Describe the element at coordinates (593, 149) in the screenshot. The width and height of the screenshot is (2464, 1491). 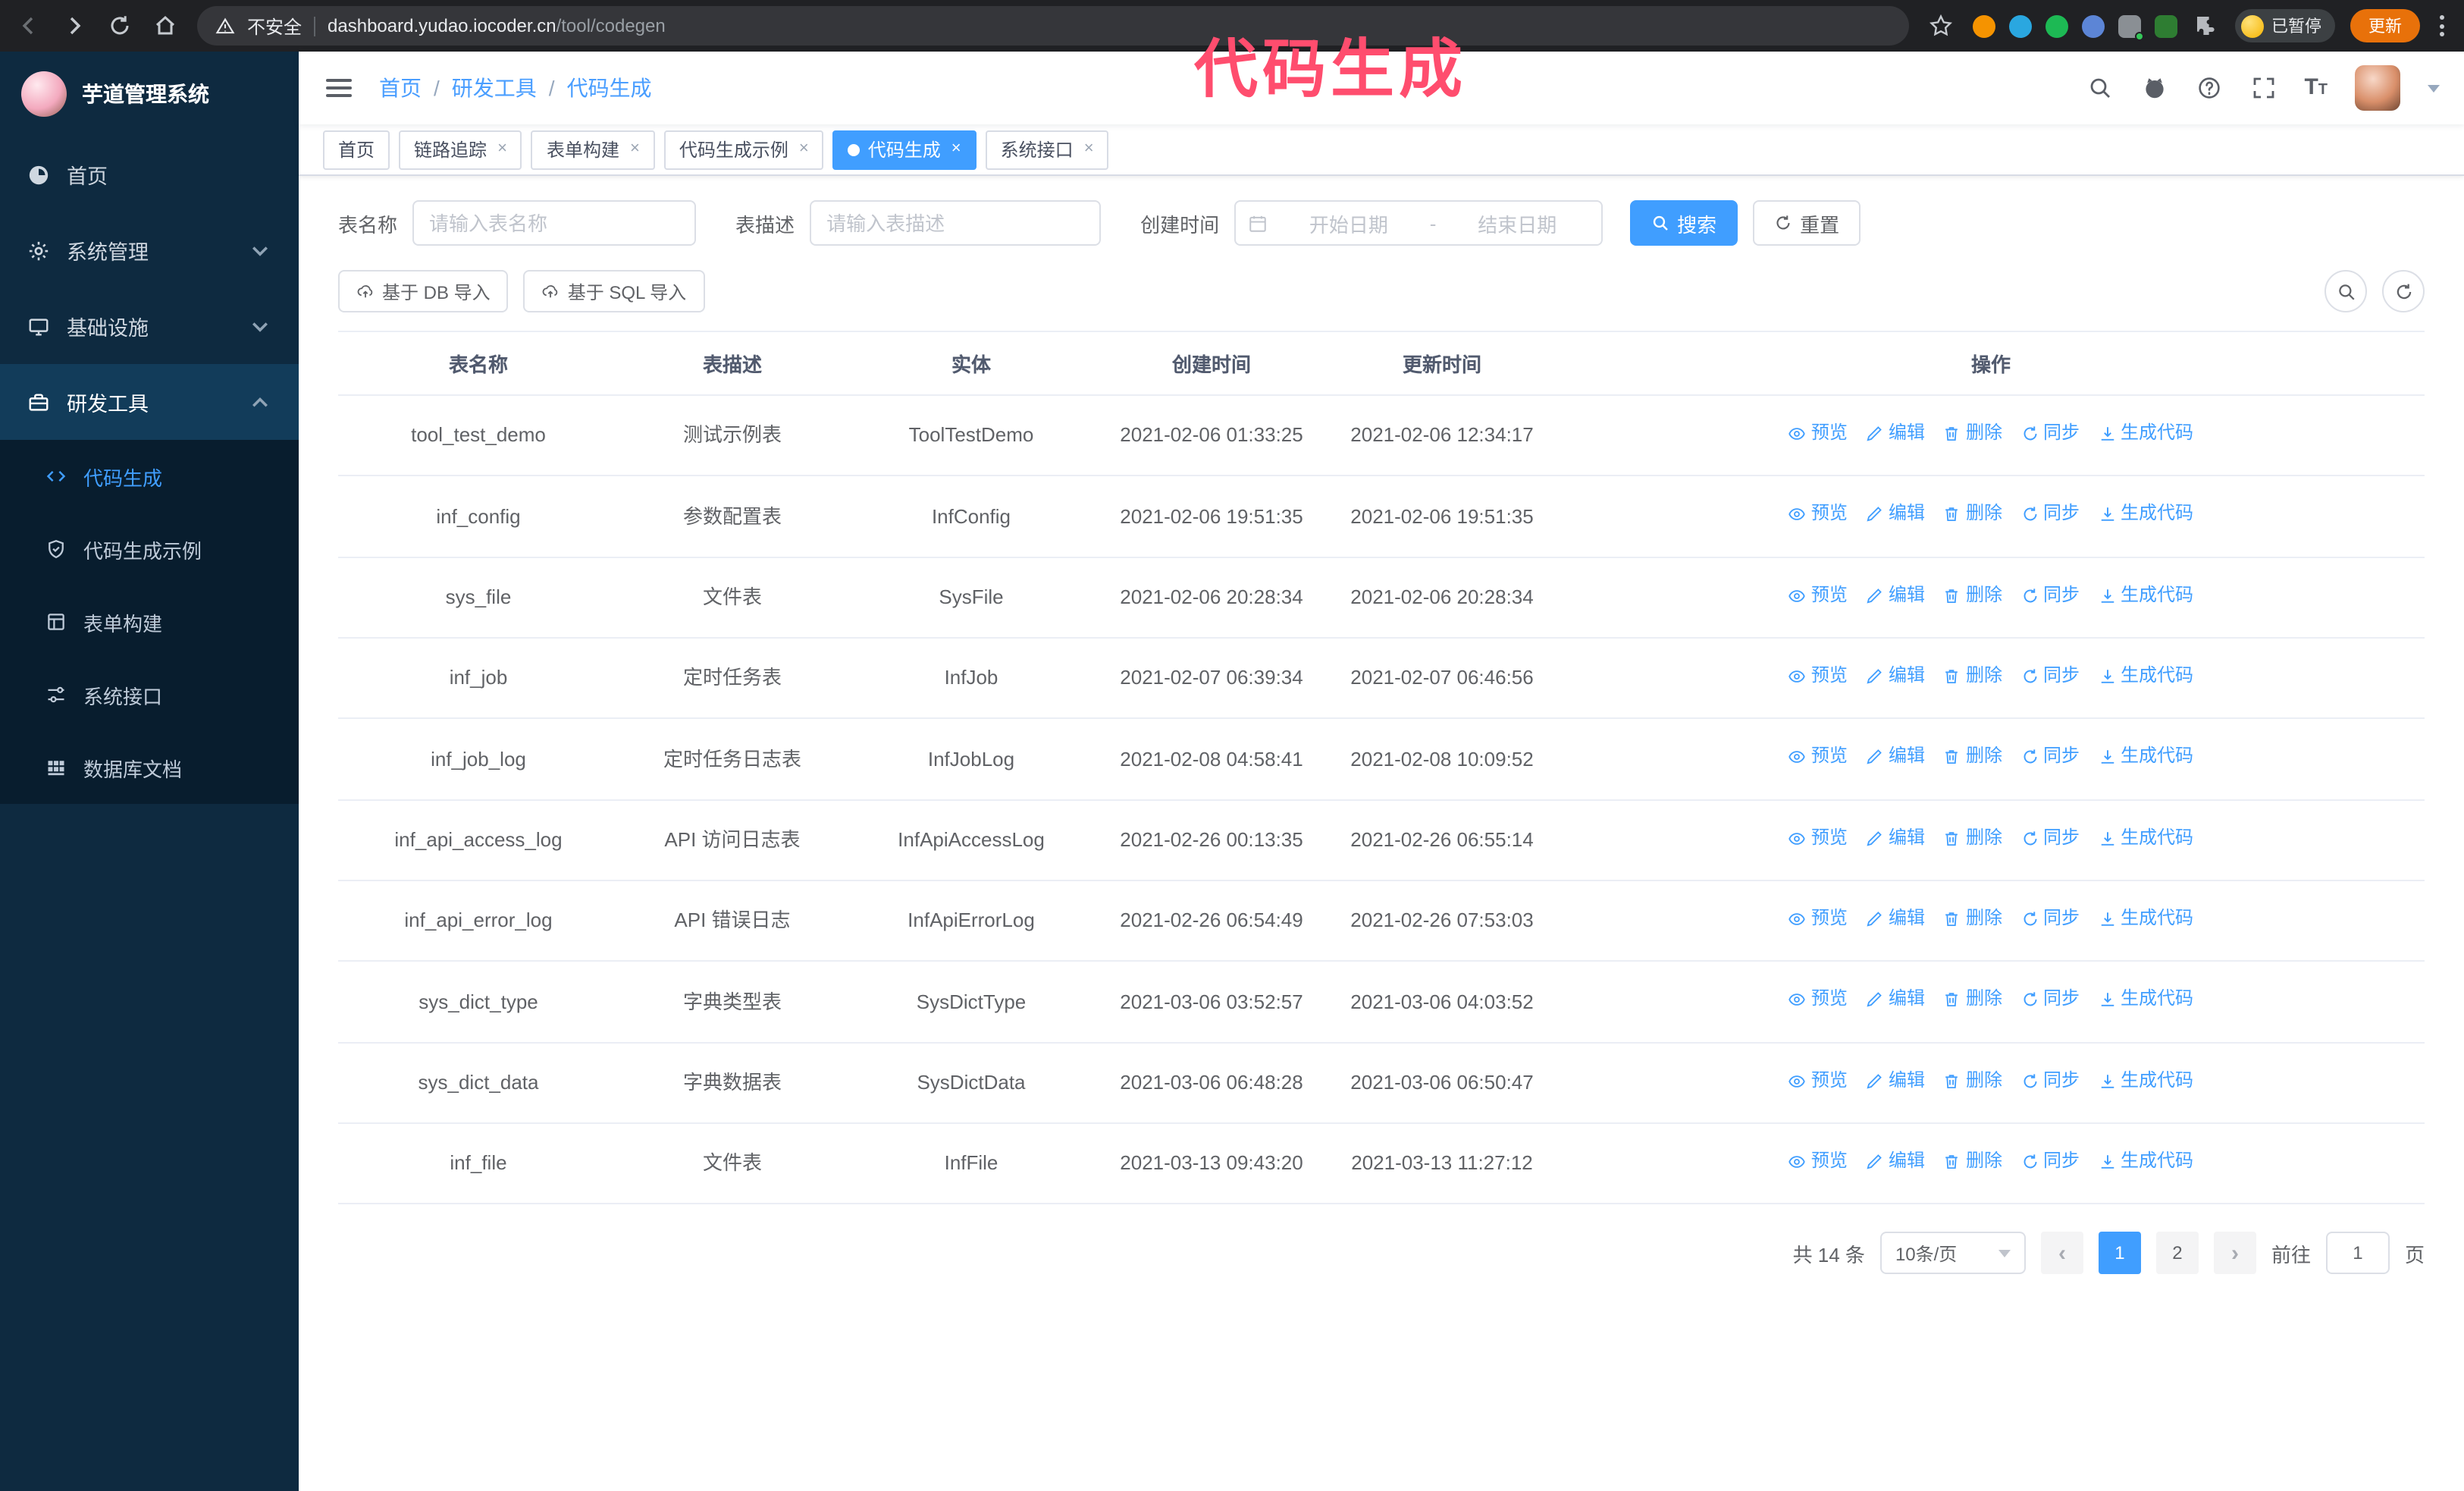
I see `tab-form-builder: 表单构建` at that location.